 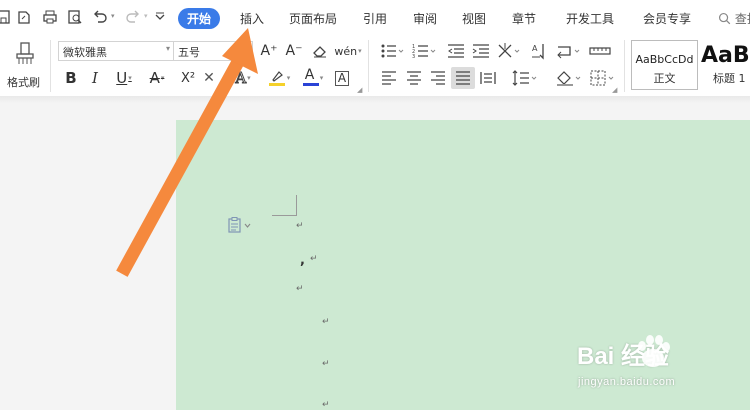 I want to click on undo-icon, so click(x=100, y=17).